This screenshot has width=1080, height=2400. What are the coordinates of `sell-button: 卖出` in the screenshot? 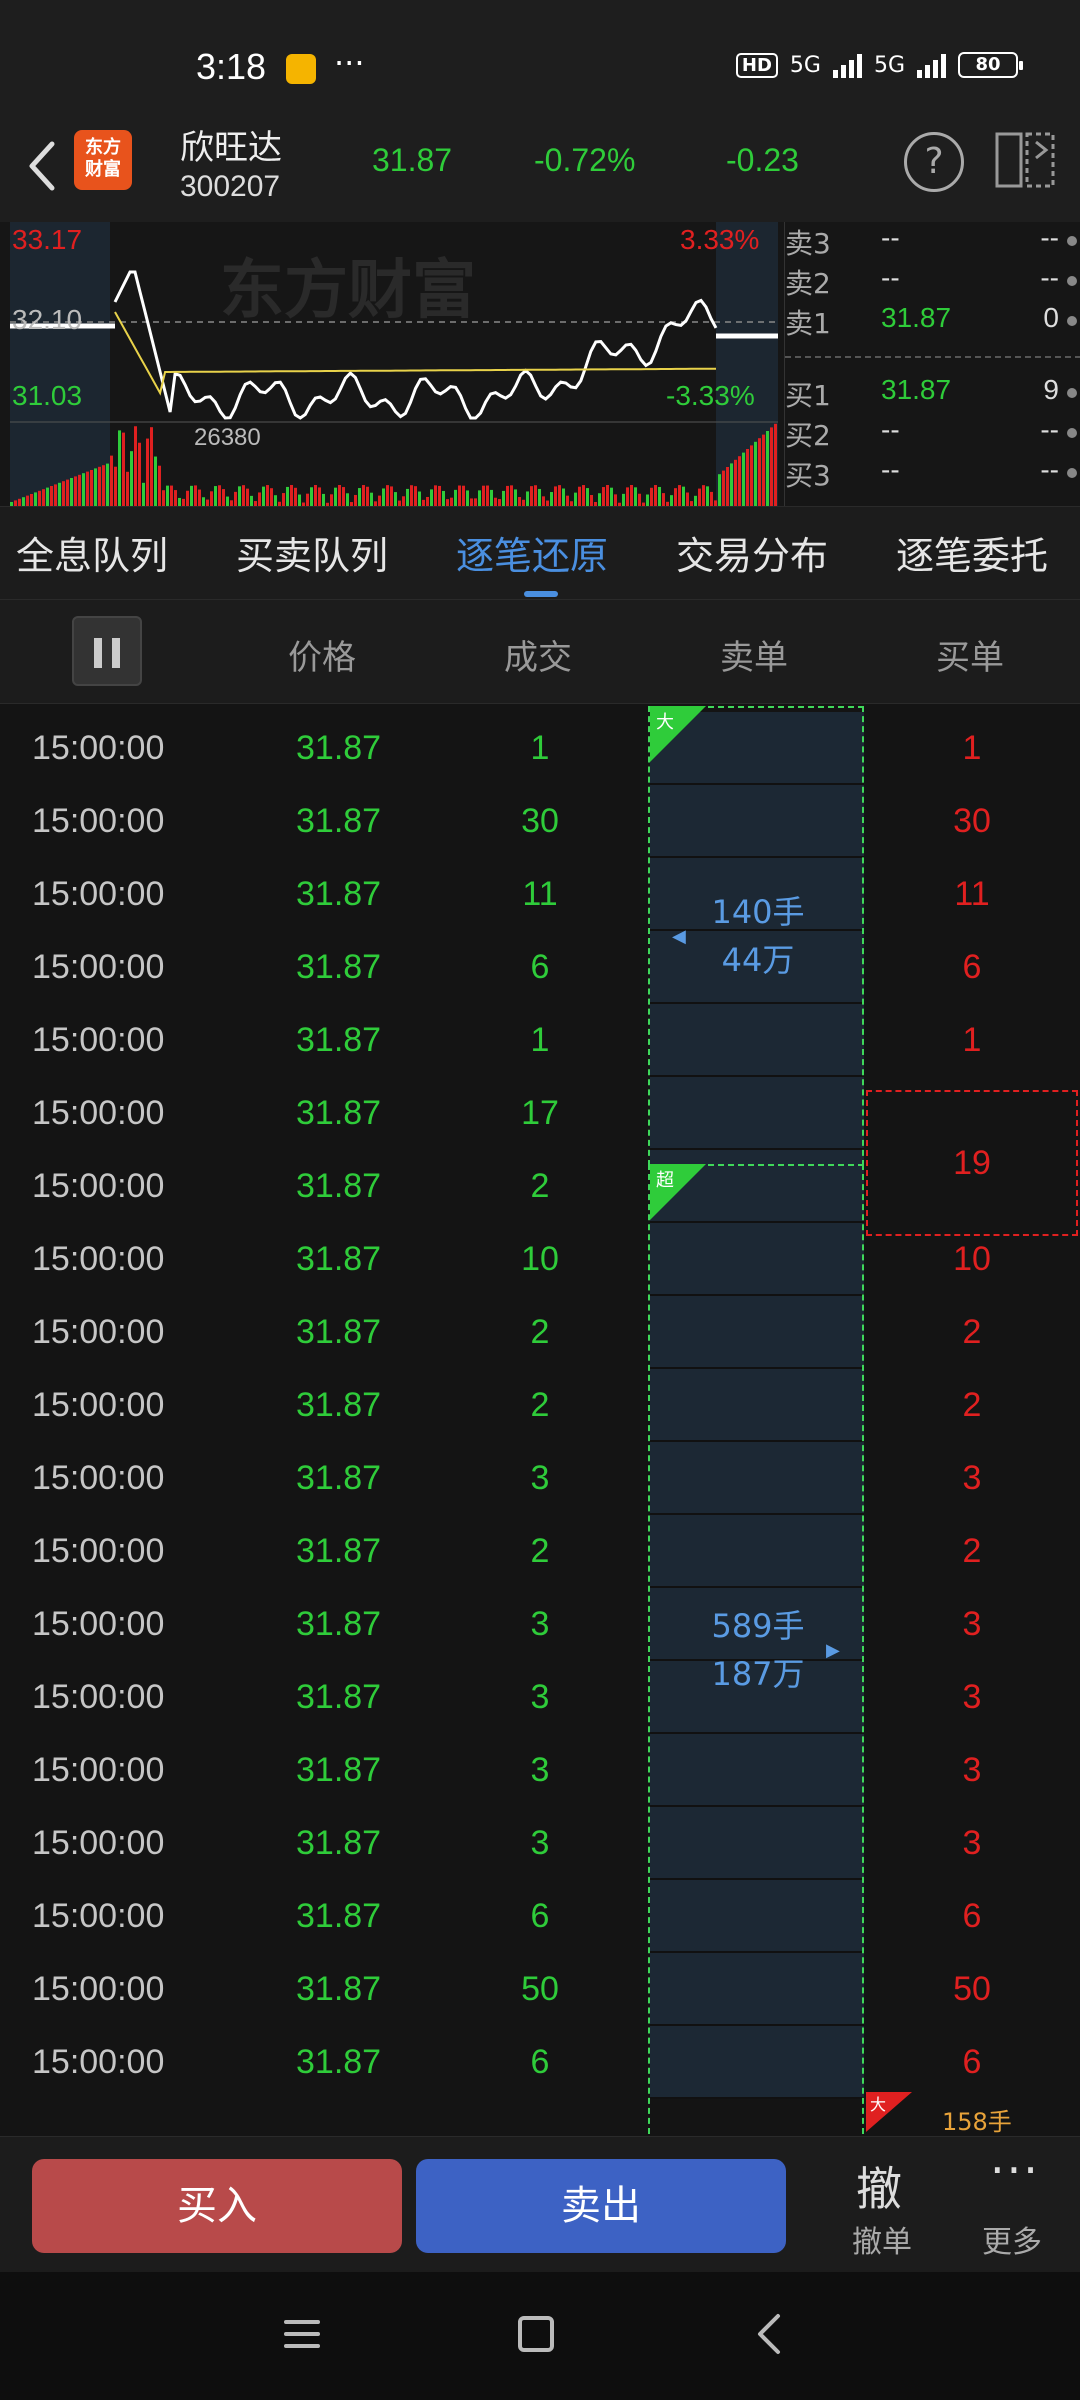 It's located at (601, 2206).